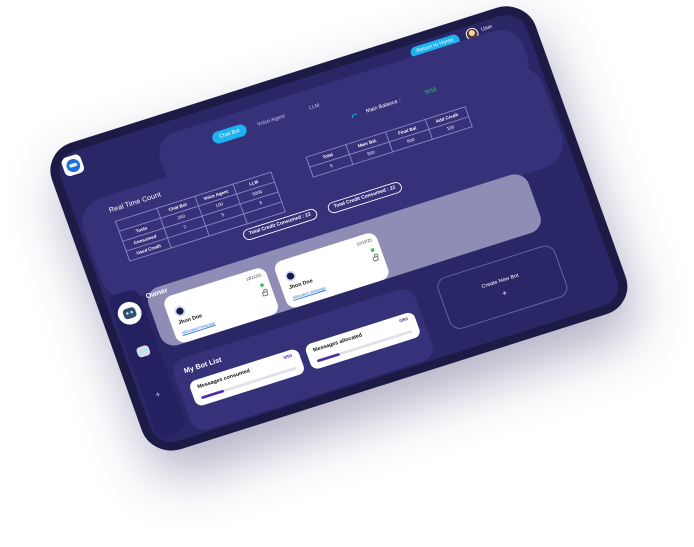 This screenshot has width=694, height=547. I want to click on total-credit-consumed-badge: Total Credit Consumed : 22, so click(365, 197).